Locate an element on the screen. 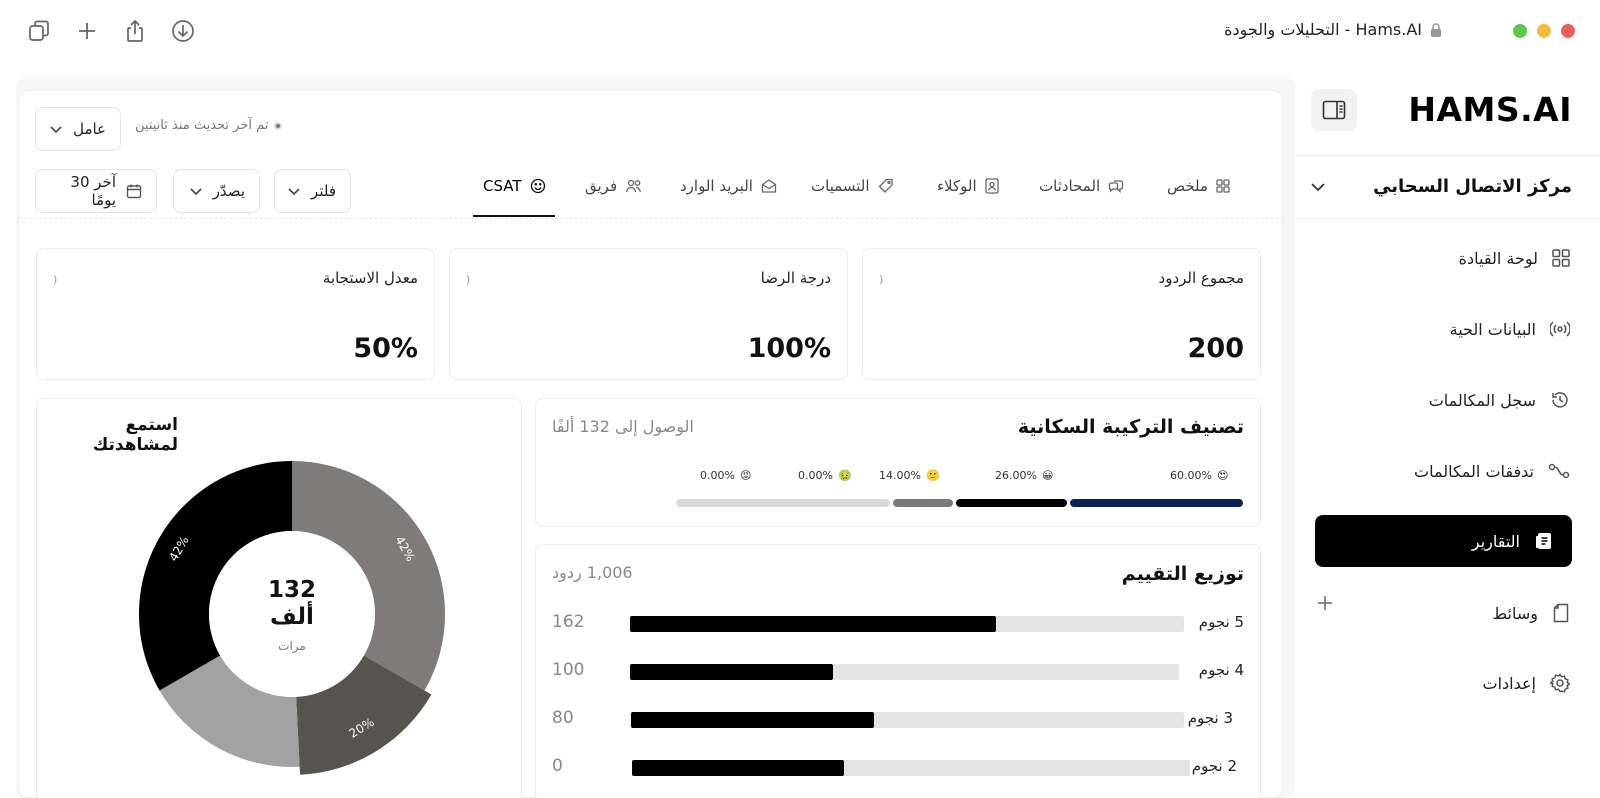  sentiment-happy: 26.00% 😀 is located at coordinates (1024, 475).